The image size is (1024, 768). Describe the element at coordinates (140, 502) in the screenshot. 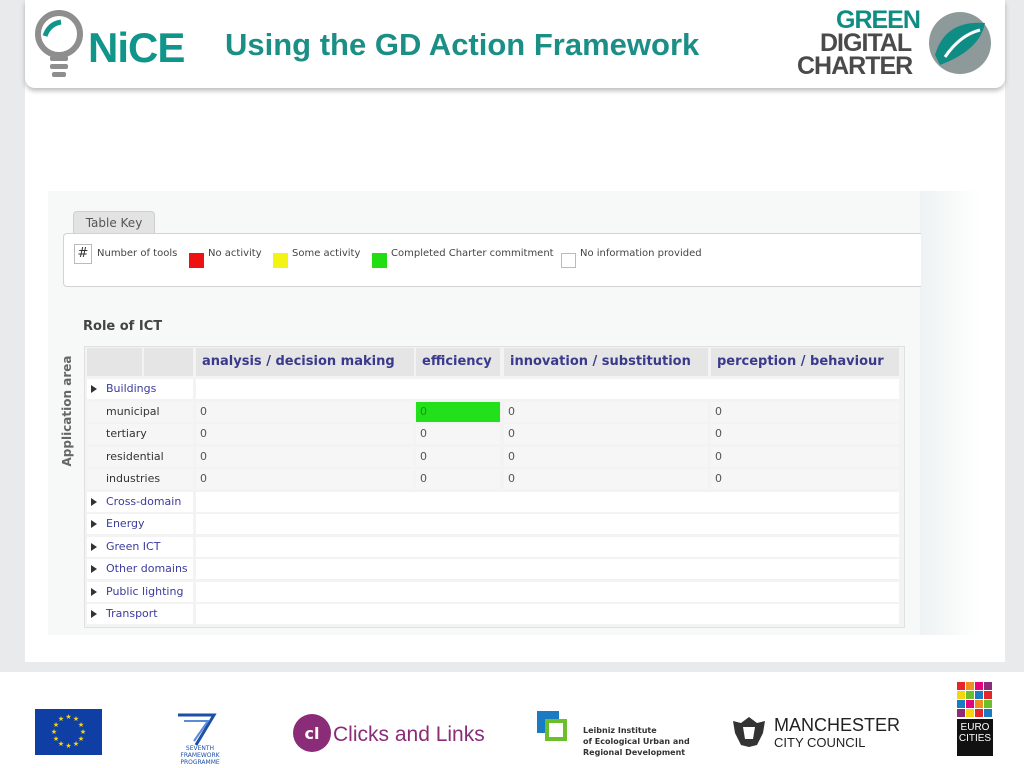

I see `row-group-label: Cross-domain` at that location.